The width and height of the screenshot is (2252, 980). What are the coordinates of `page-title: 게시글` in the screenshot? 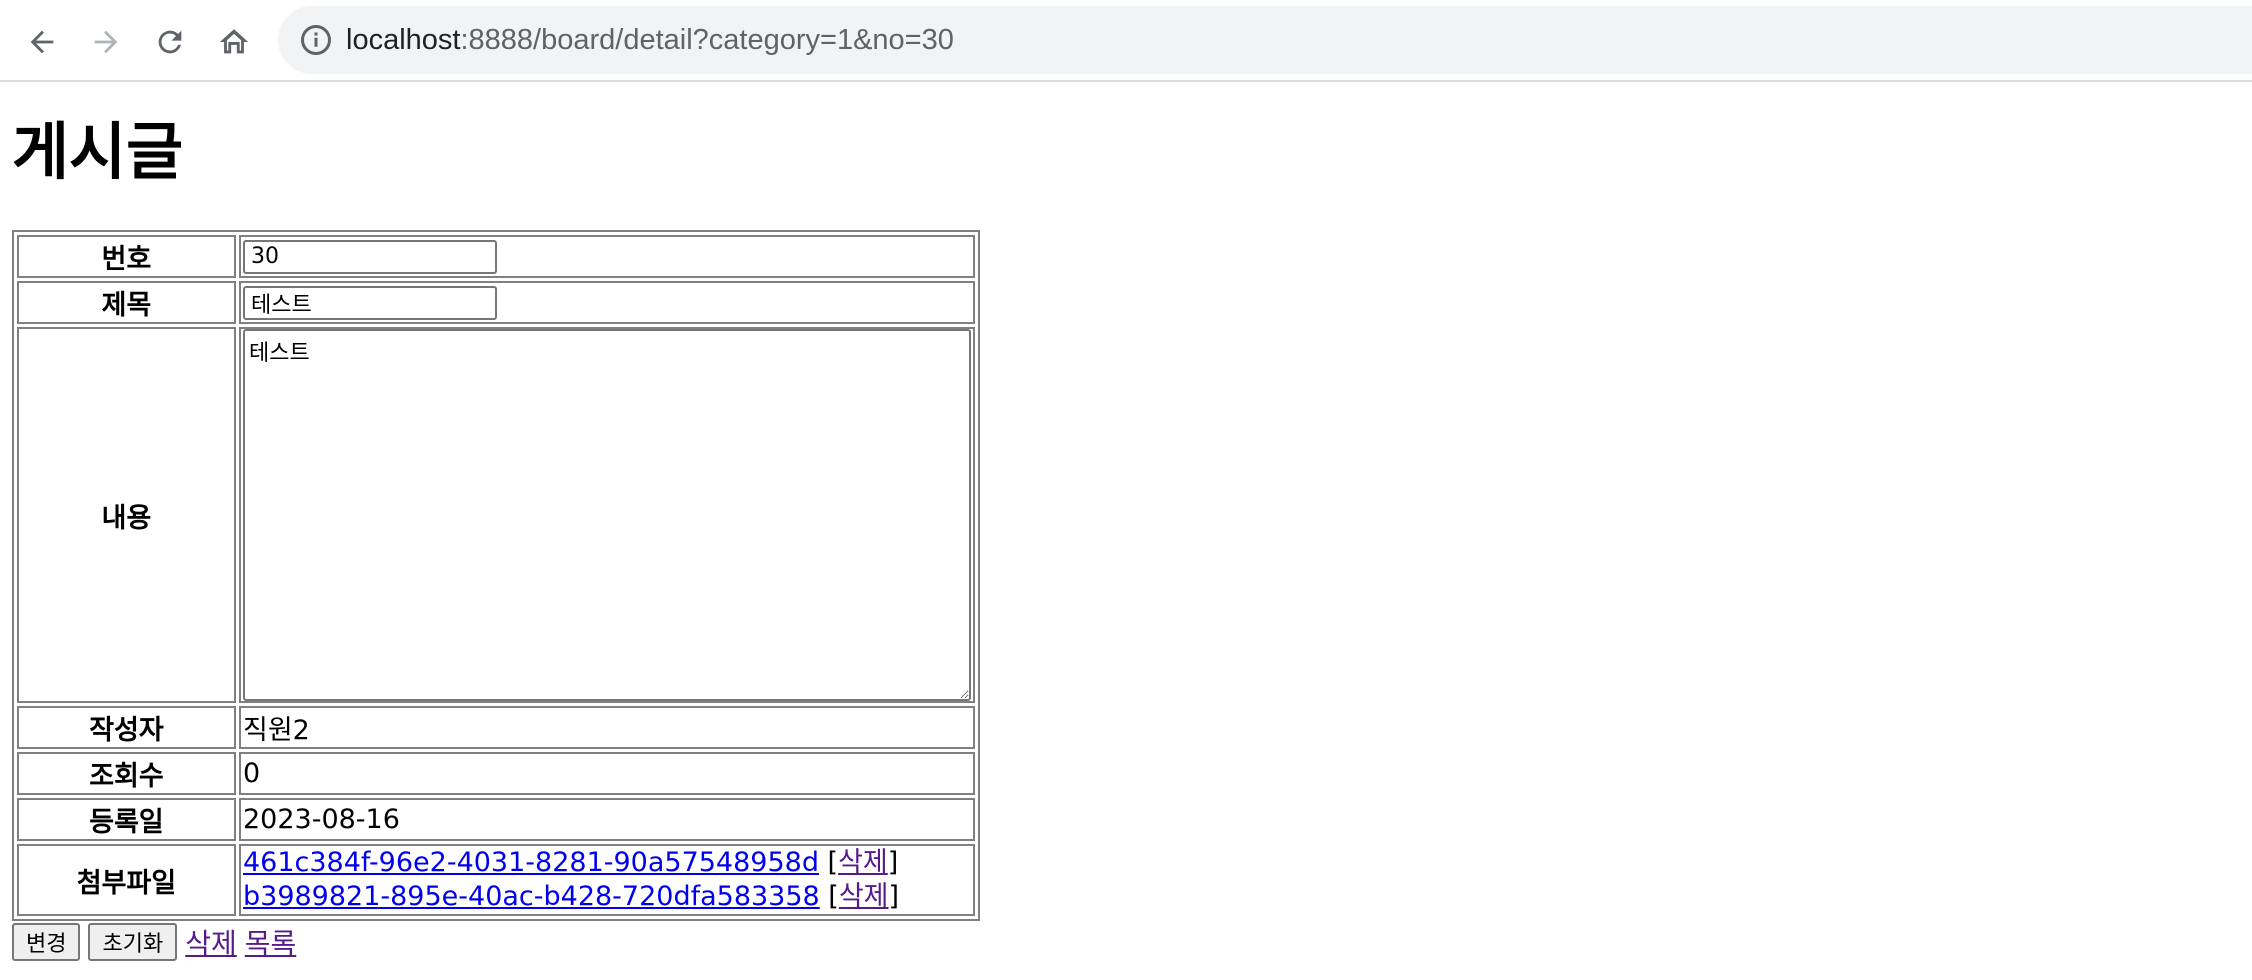 It's located at (98, 151).